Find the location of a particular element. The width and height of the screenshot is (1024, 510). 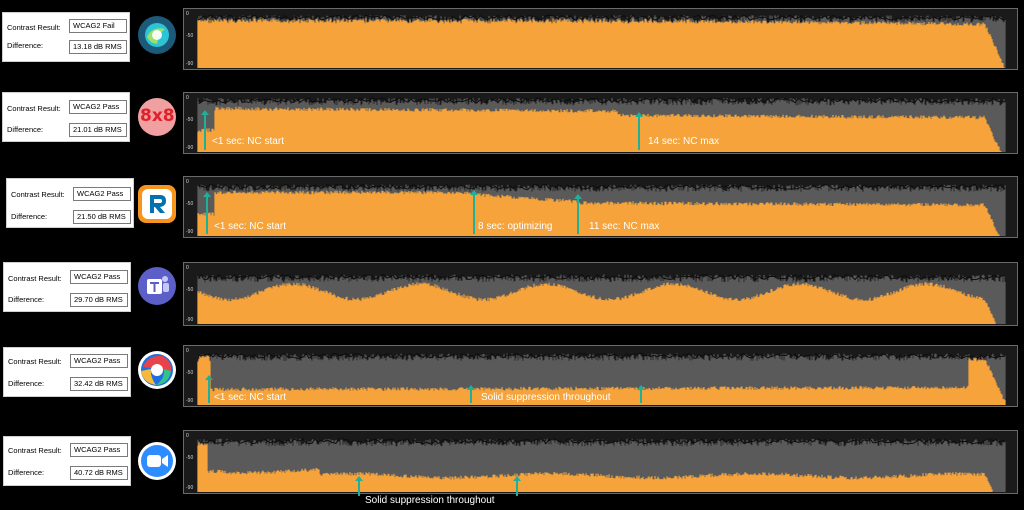

difference-field: 21.01 dB RMS is located at coordinates (98, 130).